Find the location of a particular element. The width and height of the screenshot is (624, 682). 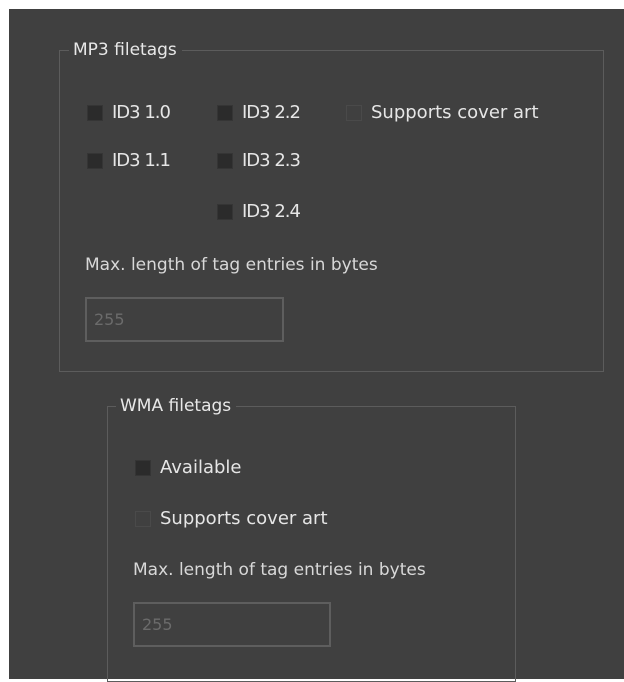

id3-1-1-label: ID3 1.1 is located at coordinates (141, 160).